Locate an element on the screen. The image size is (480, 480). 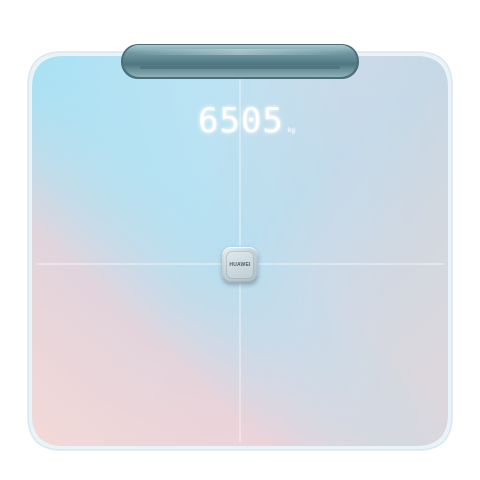
scale-handle is located at coordinates (240, 61).